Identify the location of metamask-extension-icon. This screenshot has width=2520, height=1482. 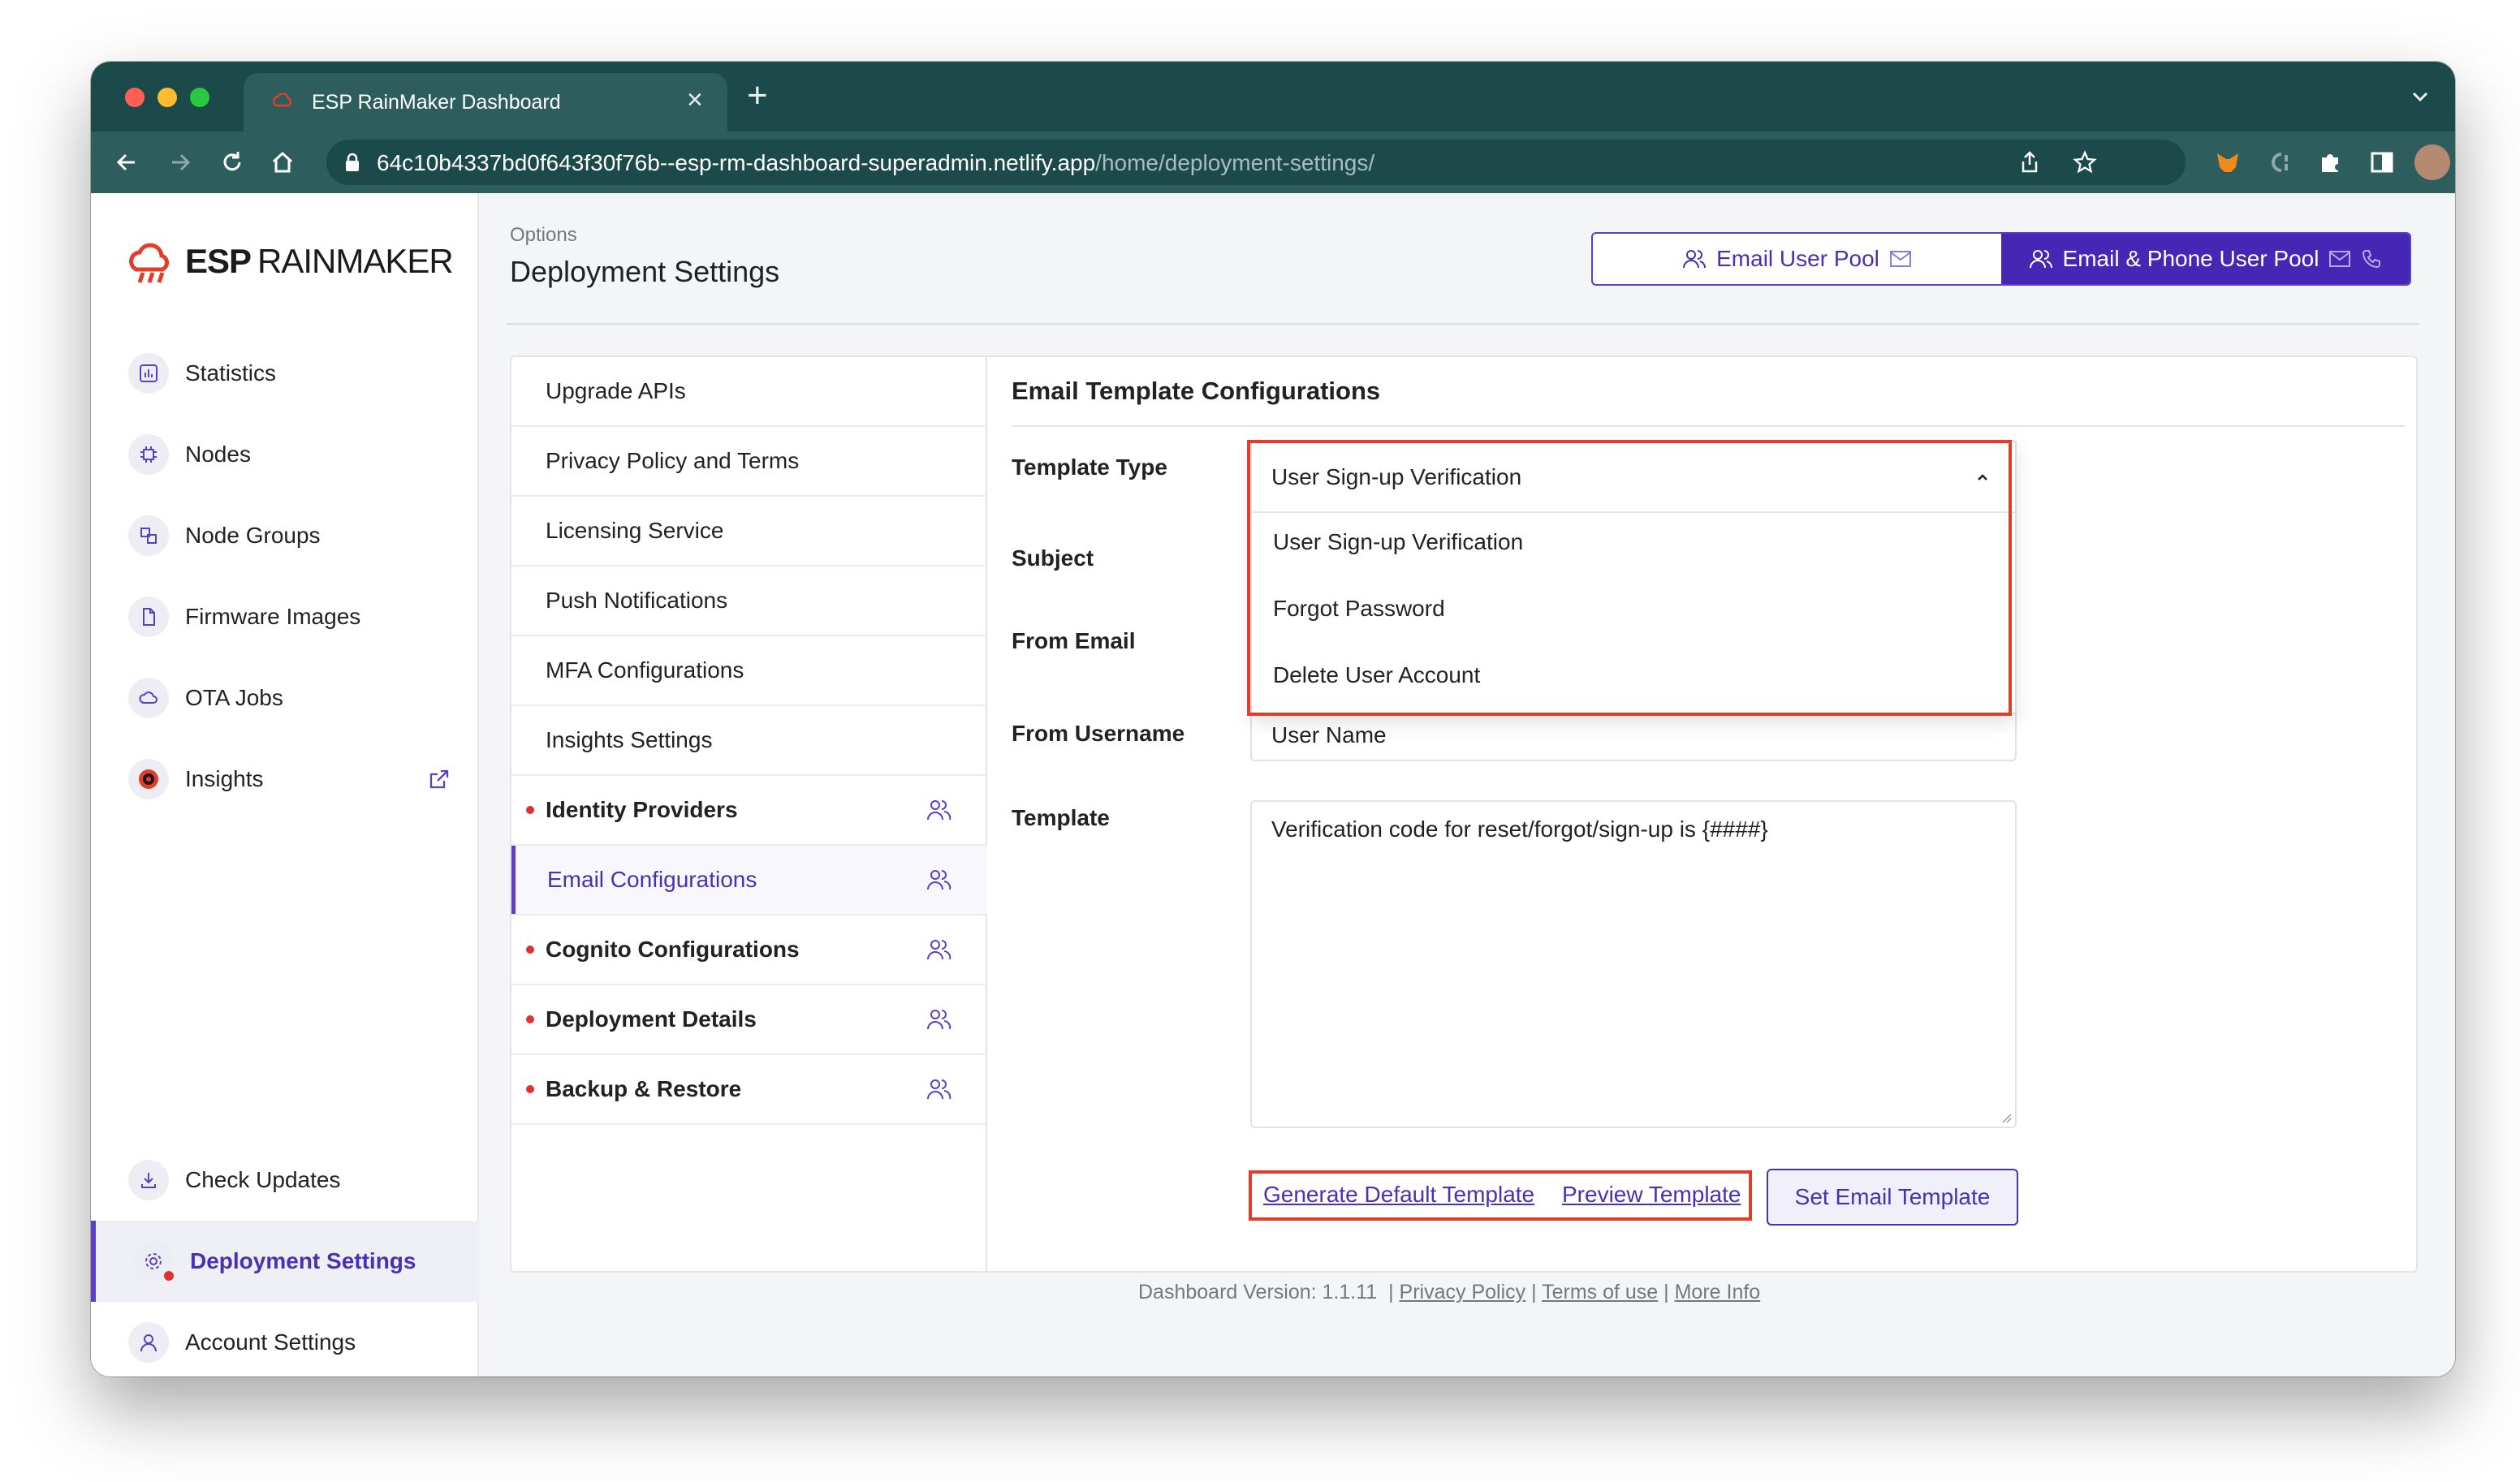
(2227, 162).